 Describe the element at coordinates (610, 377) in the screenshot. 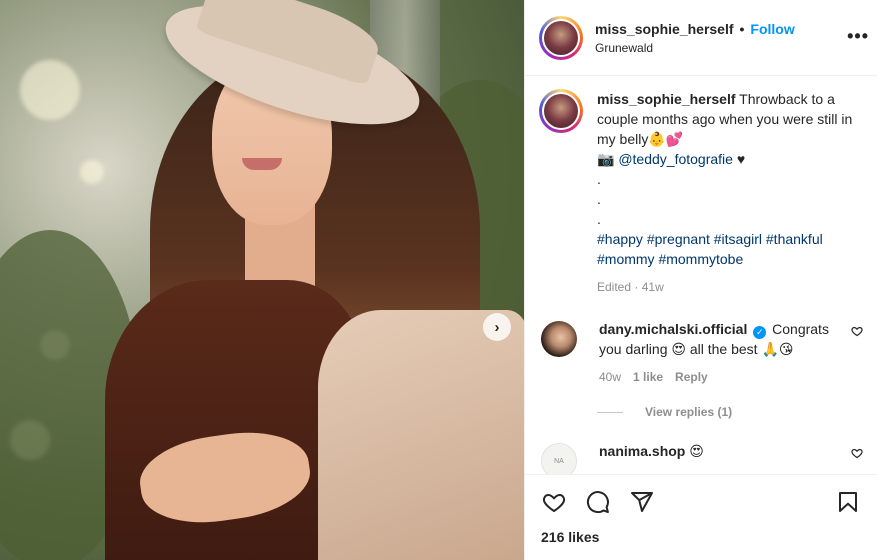

I see `comment-time: 40w` at that location.